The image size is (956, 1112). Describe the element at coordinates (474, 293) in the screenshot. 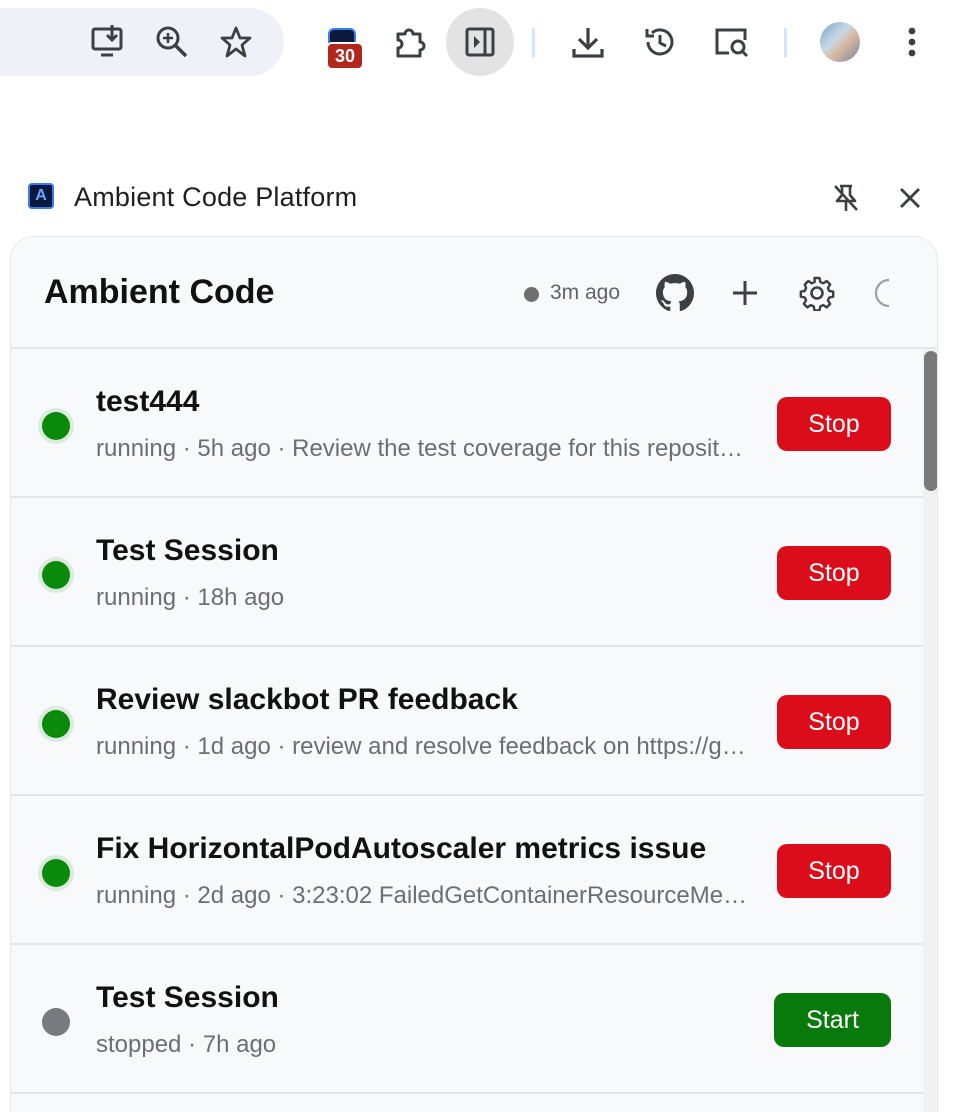

I see `app-header: Ambient Code 3m ago` at that location.